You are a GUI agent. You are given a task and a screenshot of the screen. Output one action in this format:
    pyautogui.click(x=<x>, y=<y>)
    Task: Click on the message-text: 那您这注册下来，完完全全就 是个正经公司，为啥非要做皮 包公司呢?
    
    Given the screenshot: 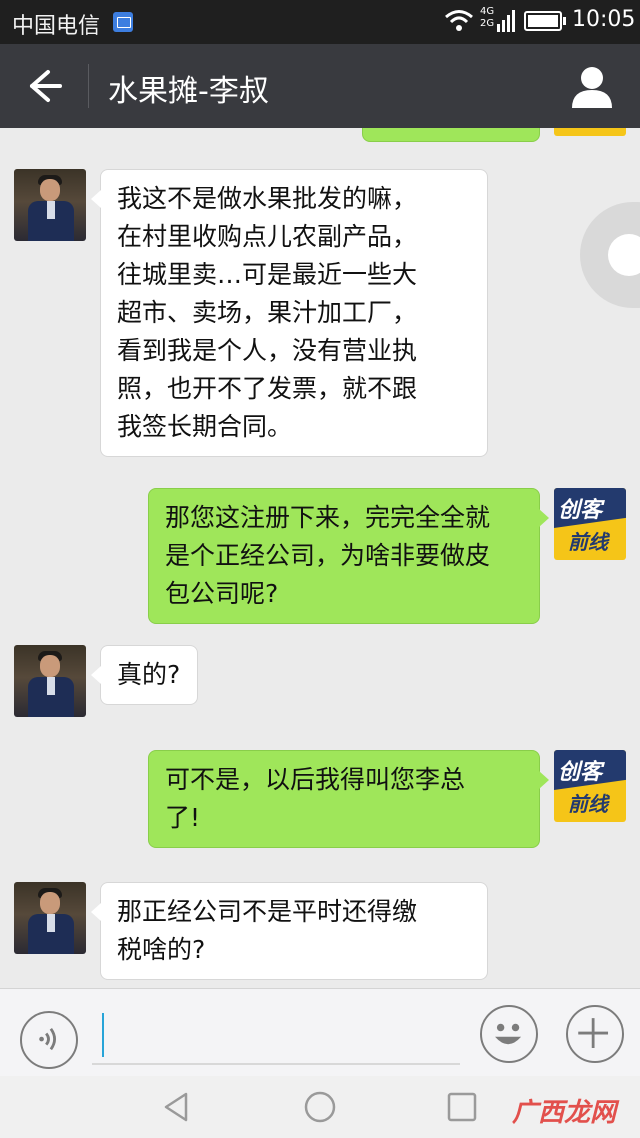 What is the action you would take?
    pyautogui.click(x=328, y=555)
    